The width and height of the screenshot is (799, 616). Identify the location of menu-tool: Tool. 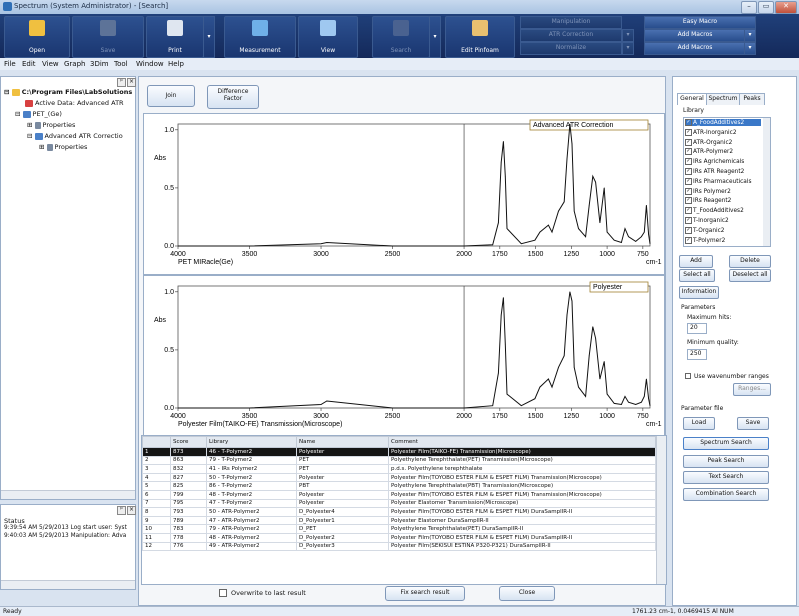
(121, 64).